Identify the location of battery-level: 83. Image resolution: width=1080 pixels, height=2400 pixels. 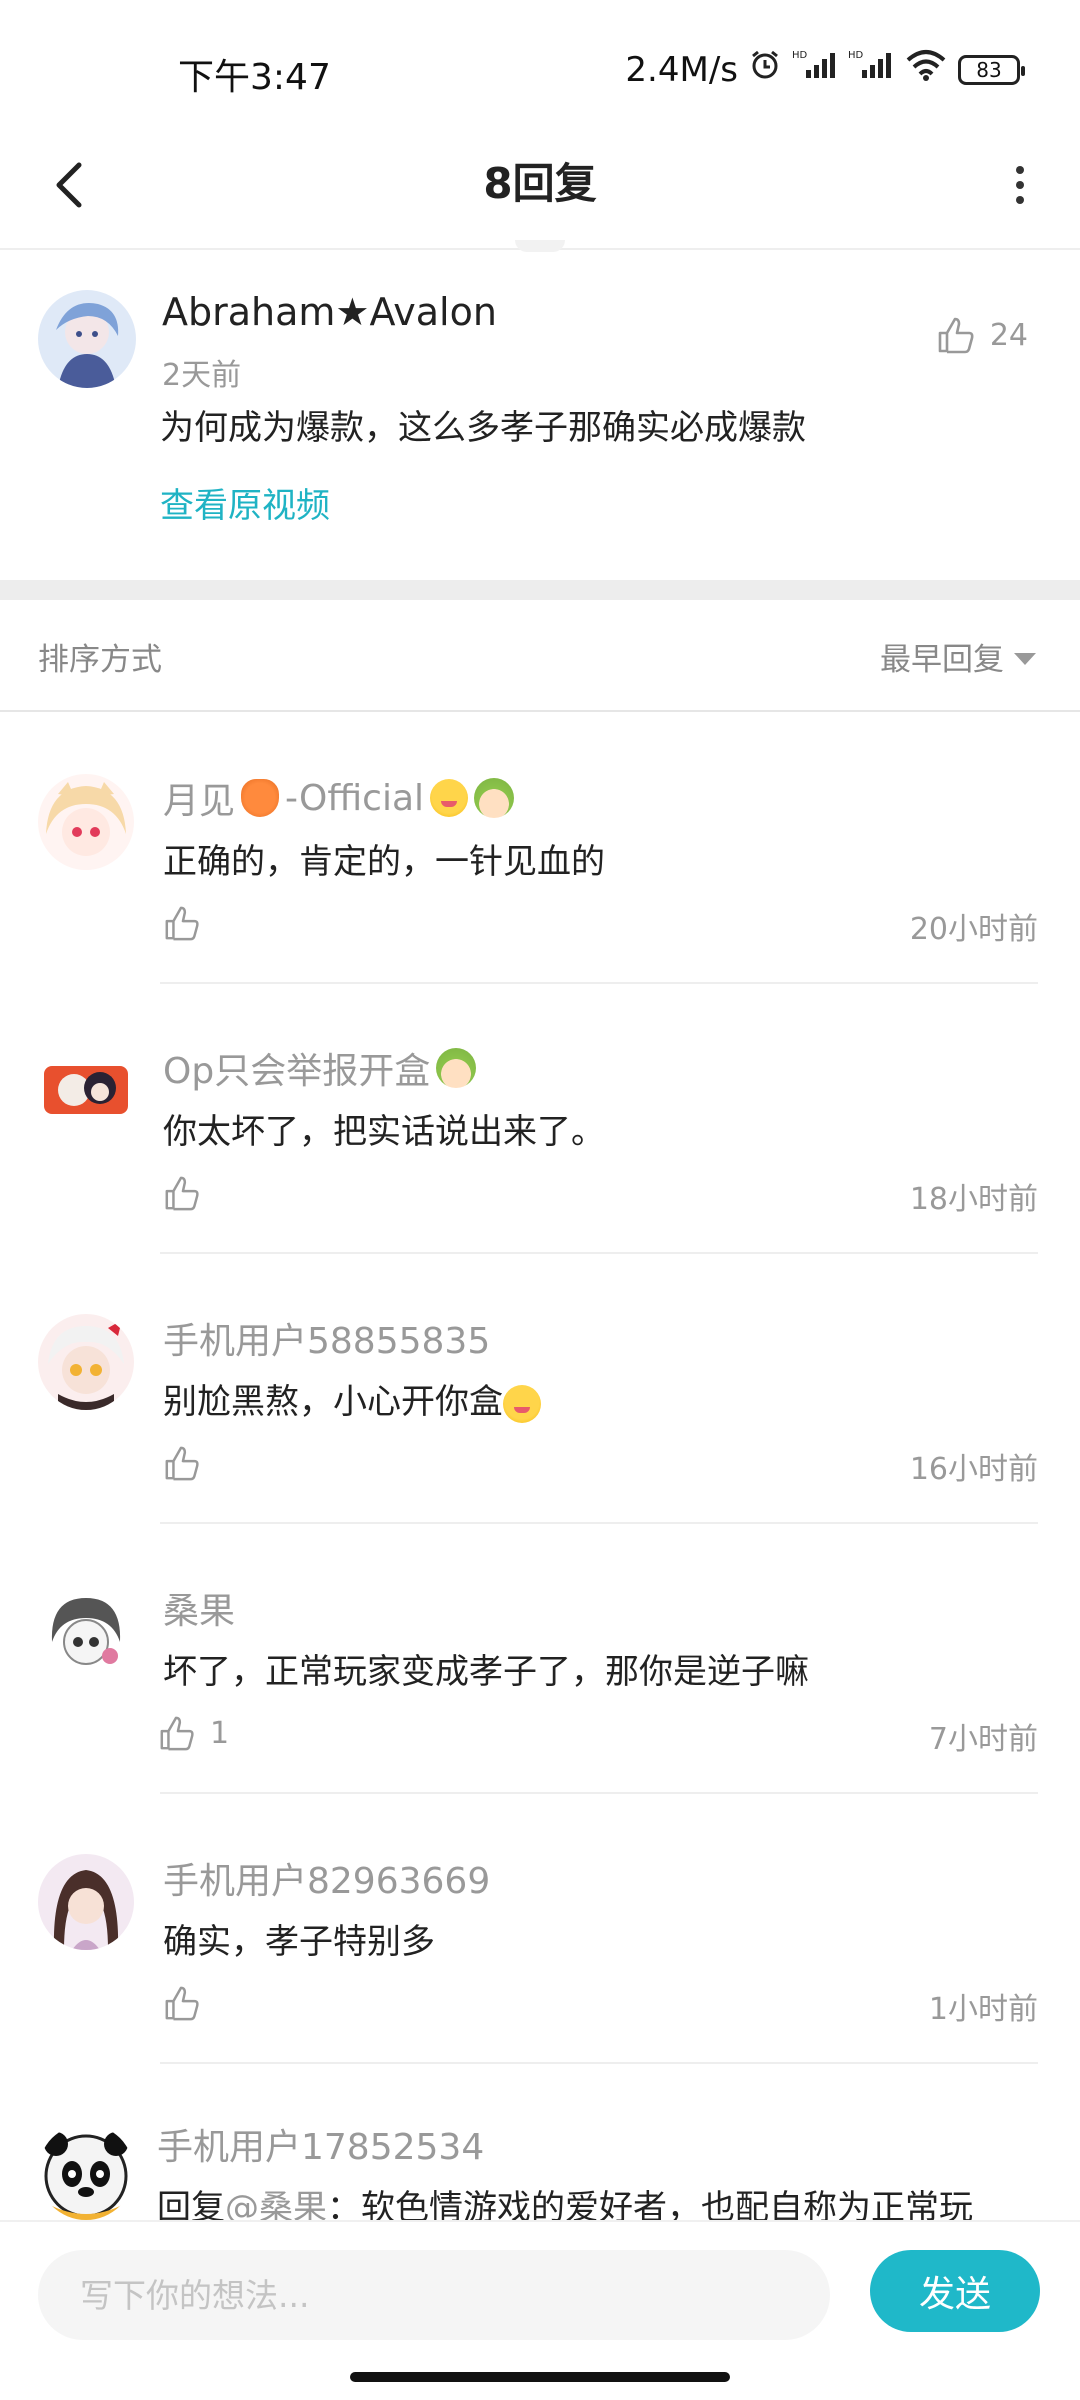
(989, 69).